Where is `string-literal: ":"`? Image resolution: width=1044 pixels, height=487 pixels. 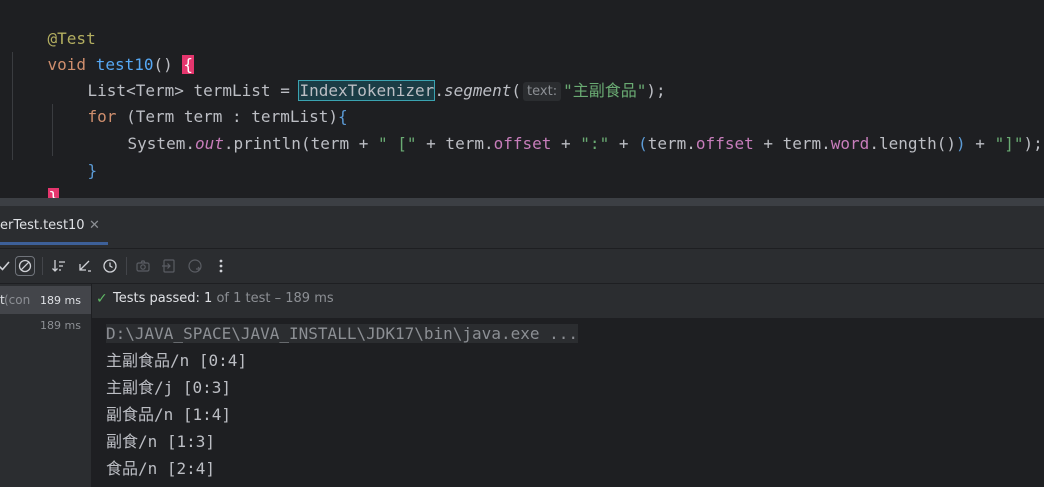
string-literal: ":" is located at coordinates (595, 143).